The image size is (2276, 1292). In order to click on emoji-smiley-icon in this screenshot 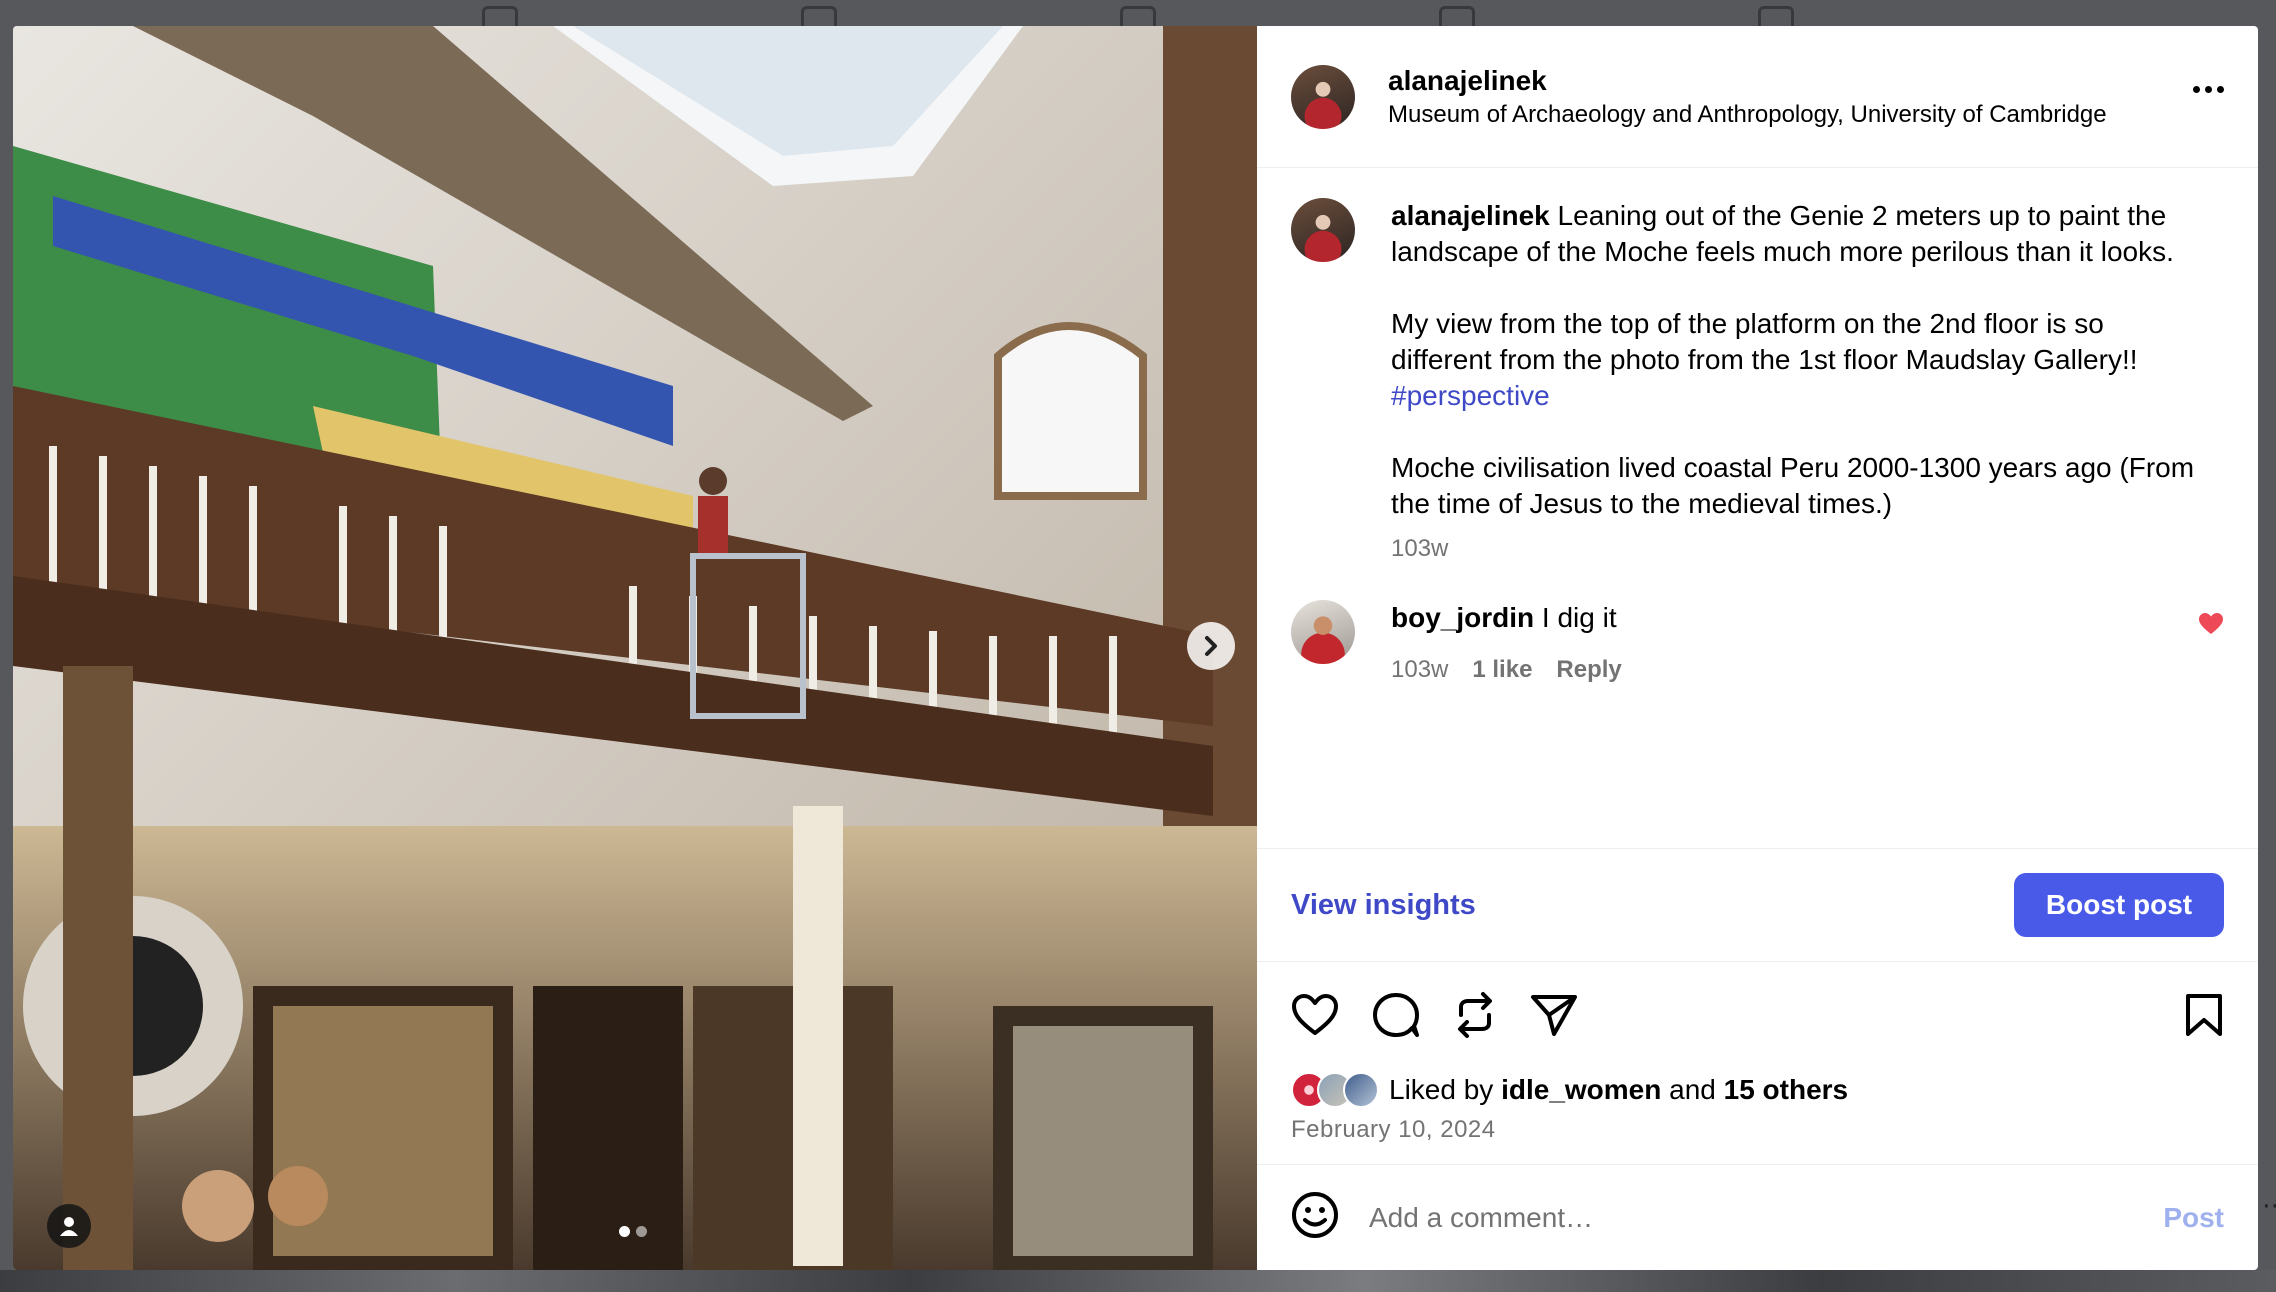, I will do `click(1315, 1217)`.